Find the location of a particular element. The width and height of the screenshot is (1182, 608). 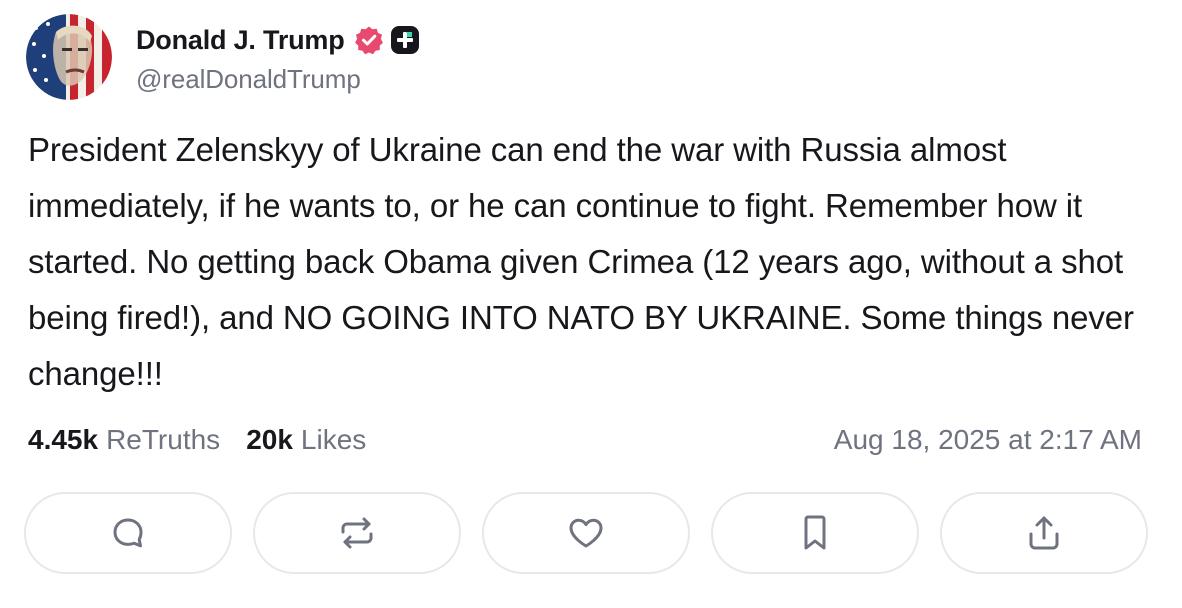

share-icon is located at coordinates (1044, 533).